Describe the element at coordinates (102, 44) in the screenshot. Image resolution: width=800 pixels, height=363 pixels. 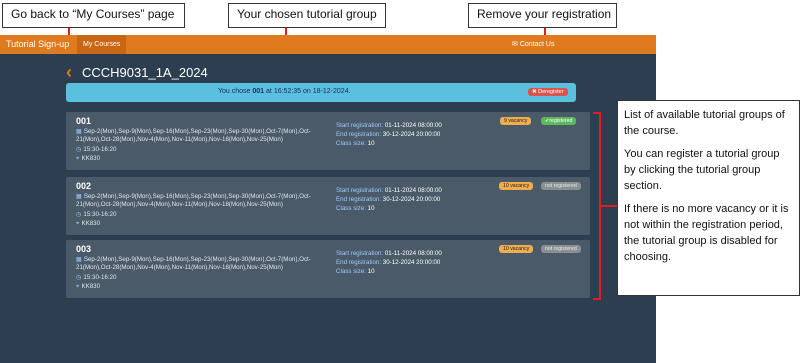
I see `nav-my-courses: My Courses` at that location.